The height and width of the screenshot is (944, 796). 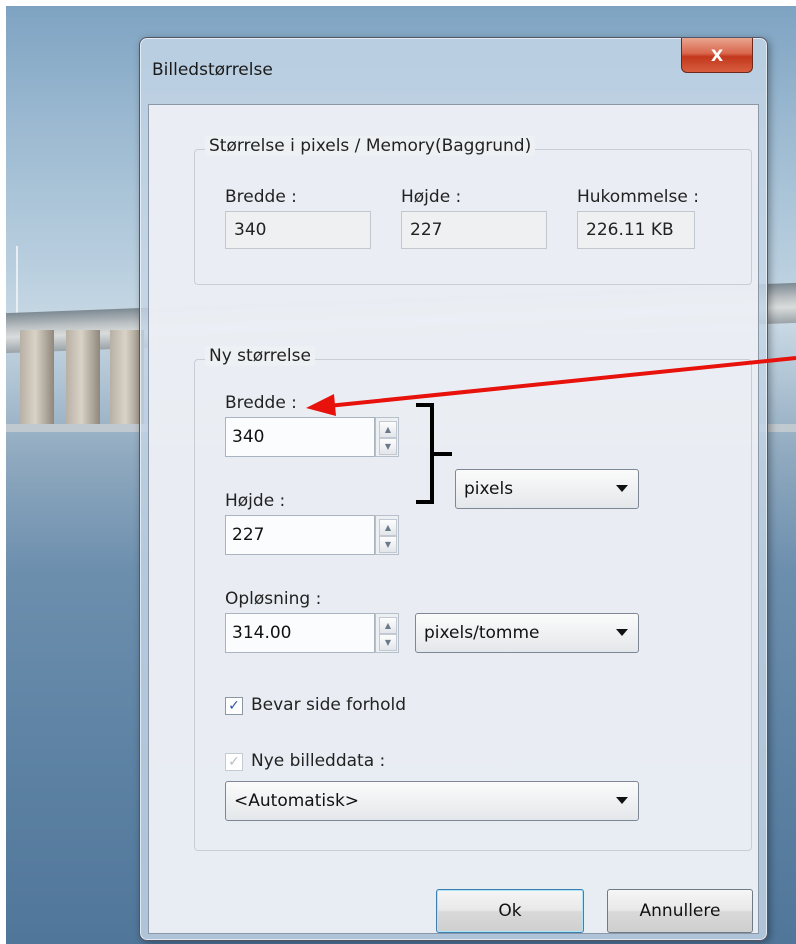 What do you see at coordinates (551, 430) in the screenshot?
I see `annotation-overlay` at bounding box center [551, 430].